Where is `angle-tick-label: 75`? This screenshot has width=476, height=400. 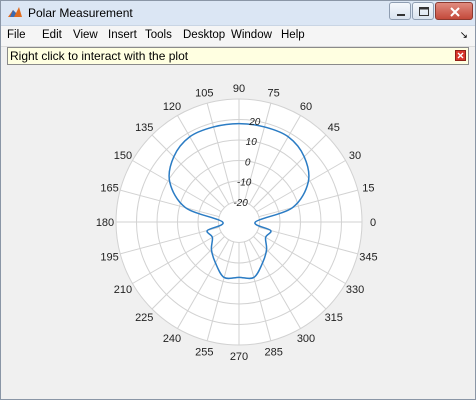
angle-tick-label: 75 is located at coordinates (274, 94).